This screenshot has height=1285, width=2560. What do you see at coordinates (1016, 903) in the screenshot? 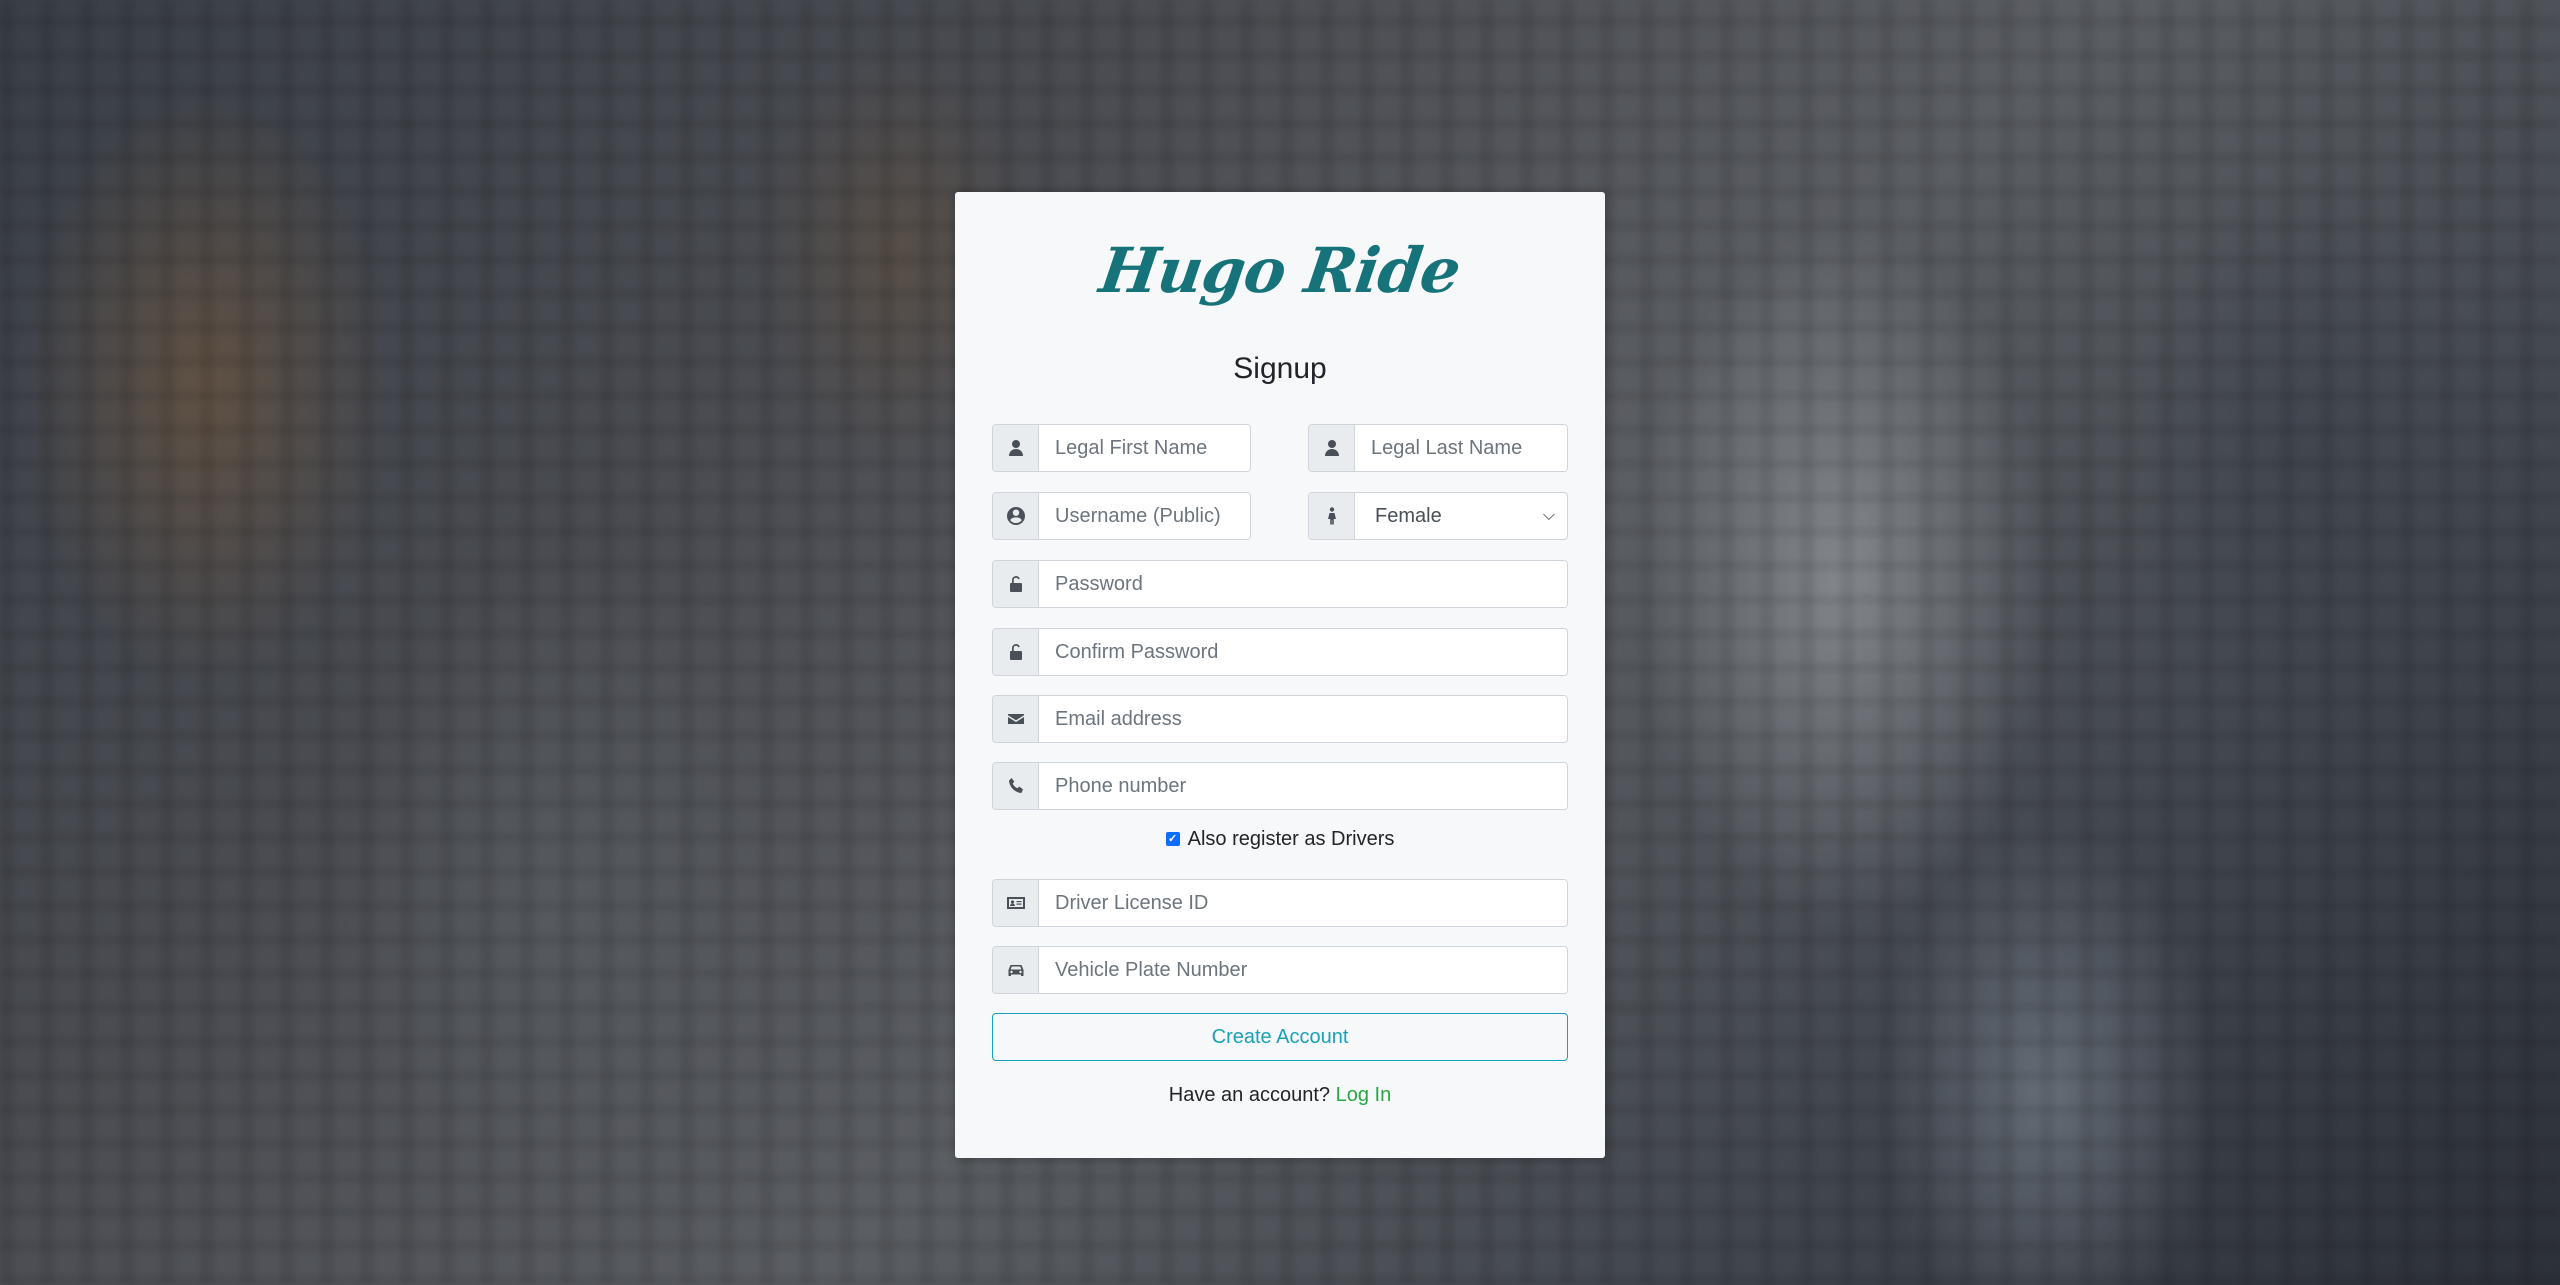
I see `id-card-icon` at bounding box center [1016, 903].